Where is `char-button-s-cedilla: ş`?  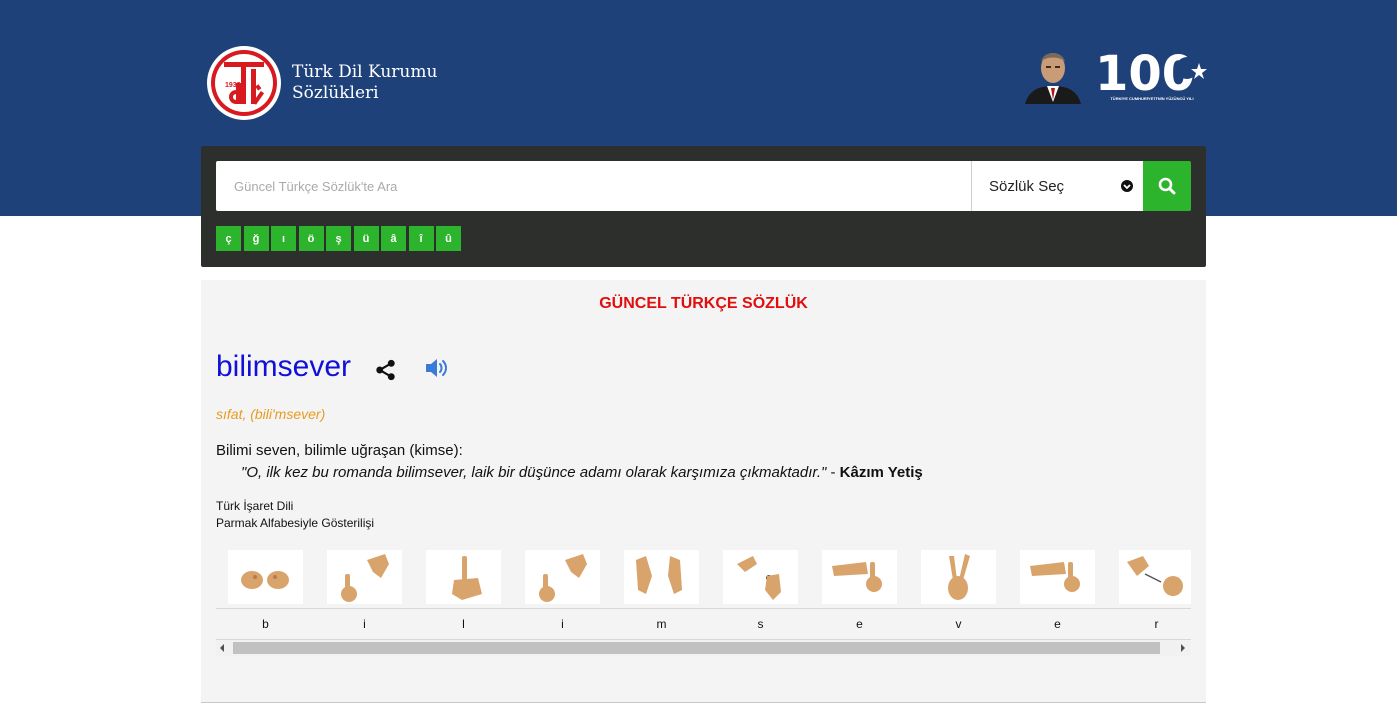
char-button-s-cedilla: ş is located at coordinates (338, 238).